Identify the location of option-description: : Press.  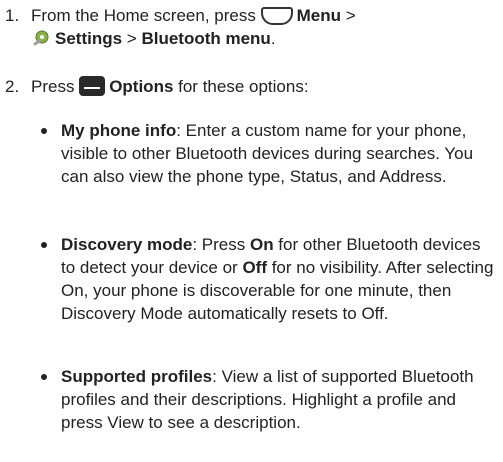
(221, 244).